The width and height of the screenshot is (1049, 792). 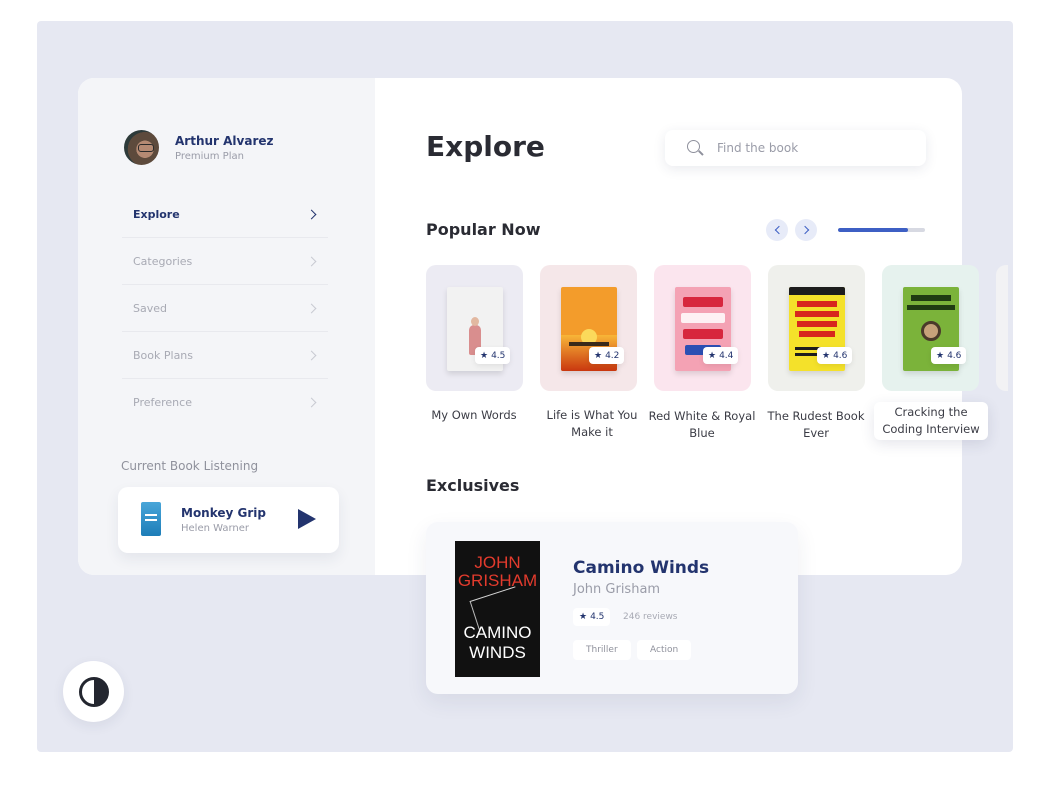 I want to click on rating-badge: ★ 4.2, so click(x=607, y=355).